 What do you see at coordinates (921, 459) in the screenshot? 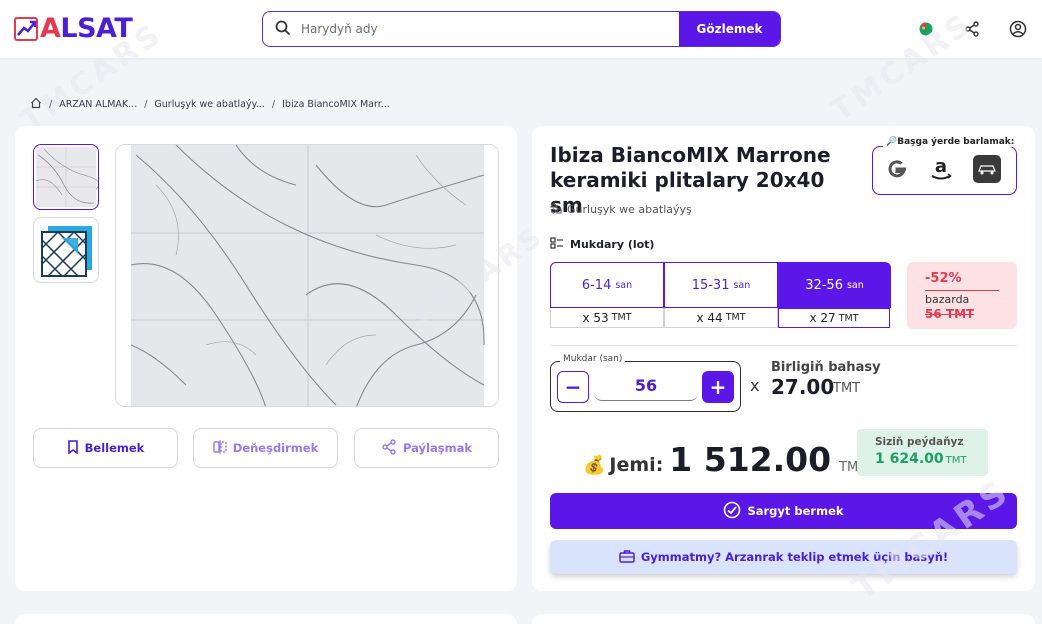
I see `savings-value: 1 624.00 TMT` at bounding box center [921, 459].